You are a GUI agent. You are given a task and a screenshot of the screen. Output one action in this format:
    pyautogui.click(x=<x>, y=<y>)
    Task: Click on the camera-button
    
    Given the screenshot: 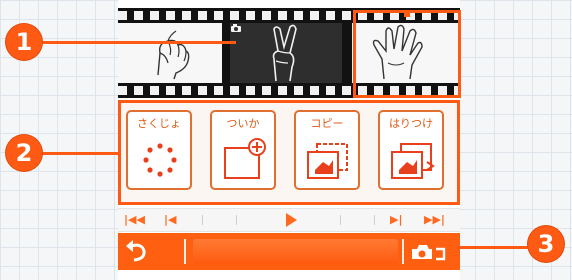 What is the action you would take?
    pyautogui.click(x=428, y=251)
    